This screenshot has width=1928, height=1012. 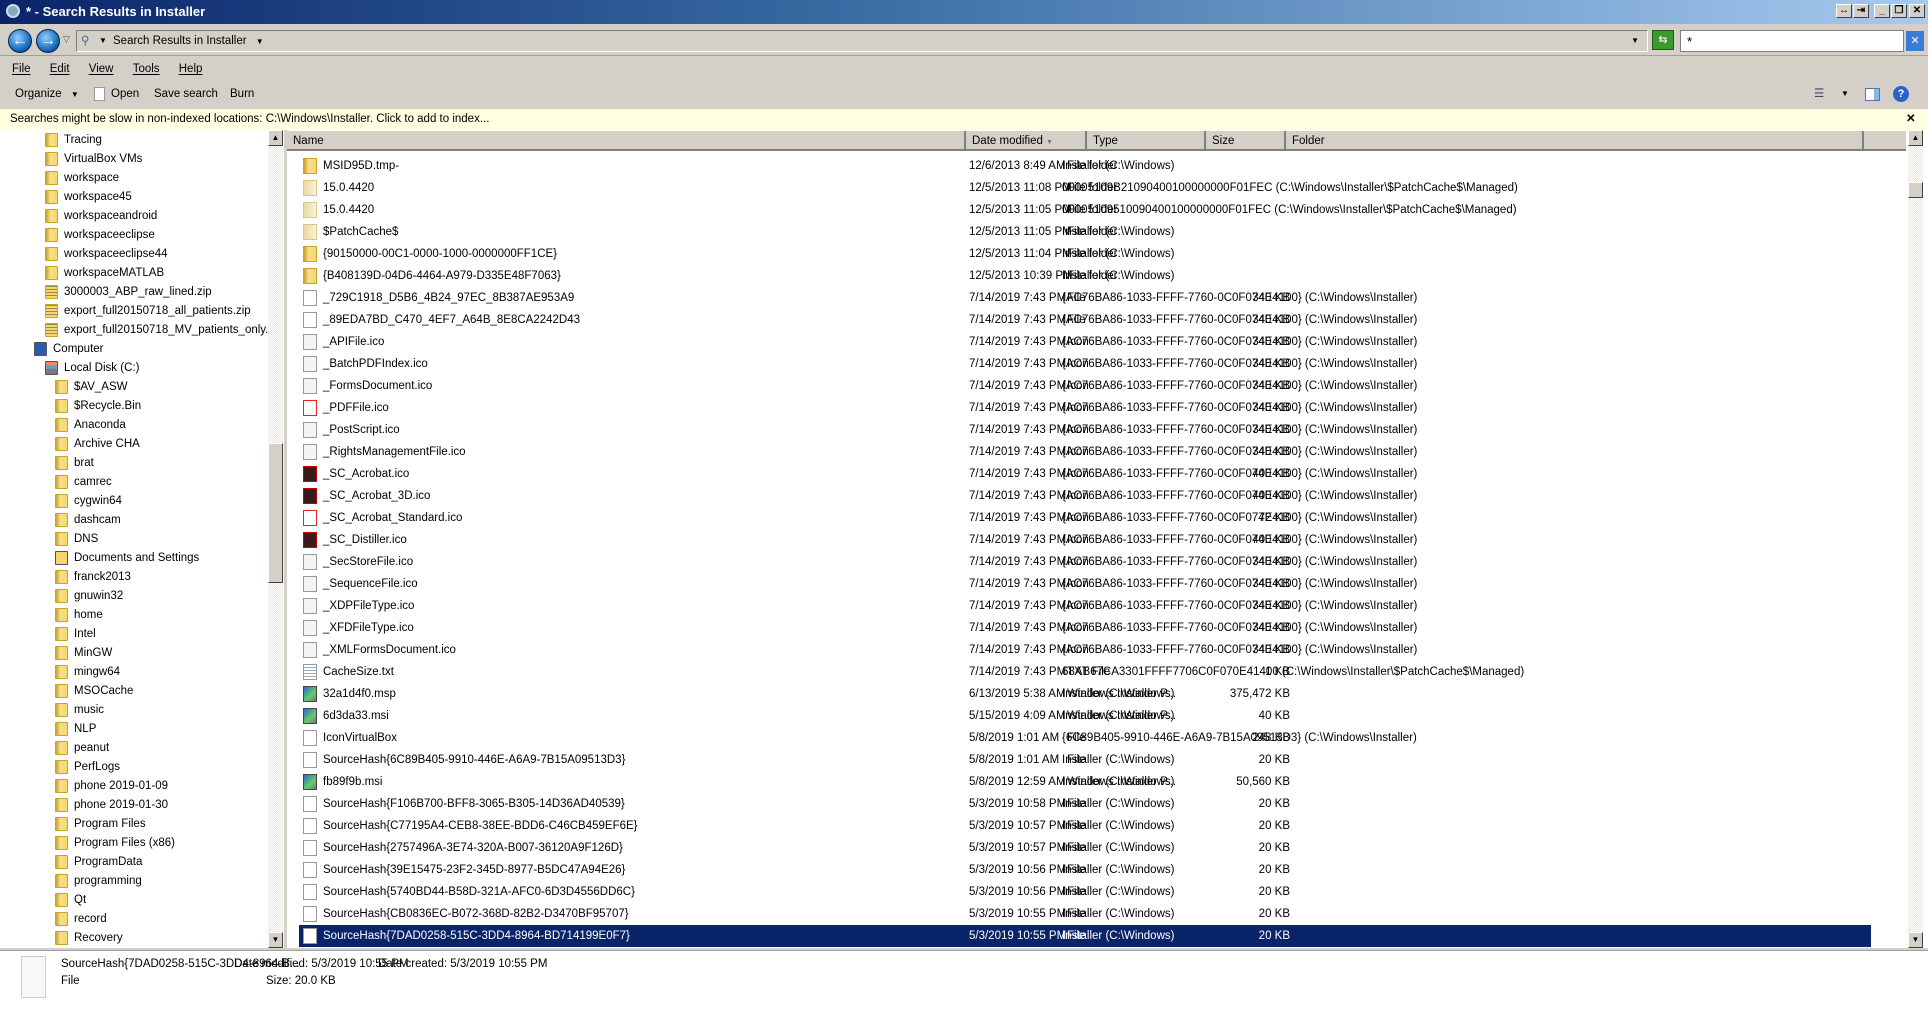 I want to click on burn-button: Burn, so click(x=242, y=94).